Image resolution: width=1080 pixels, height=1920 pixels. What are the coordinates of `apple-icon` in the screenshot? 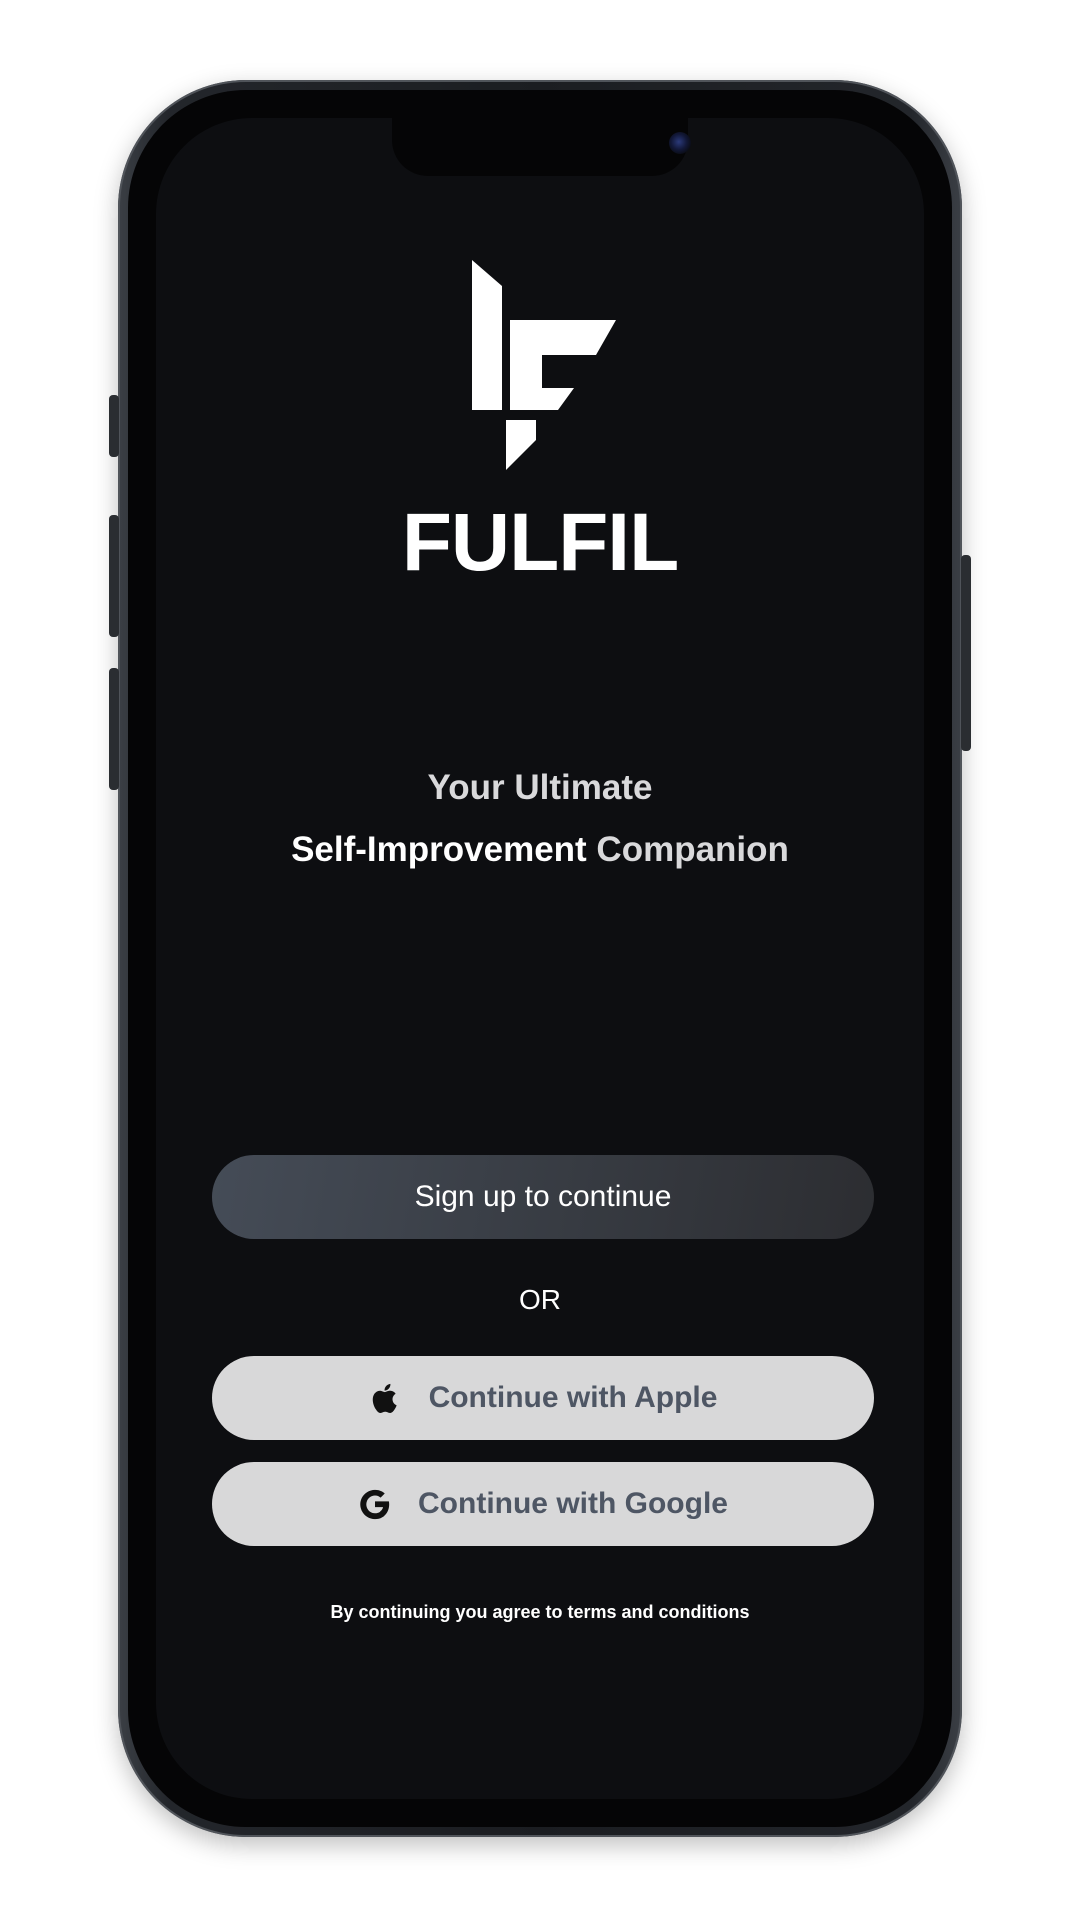 It's located at (386, 1398).